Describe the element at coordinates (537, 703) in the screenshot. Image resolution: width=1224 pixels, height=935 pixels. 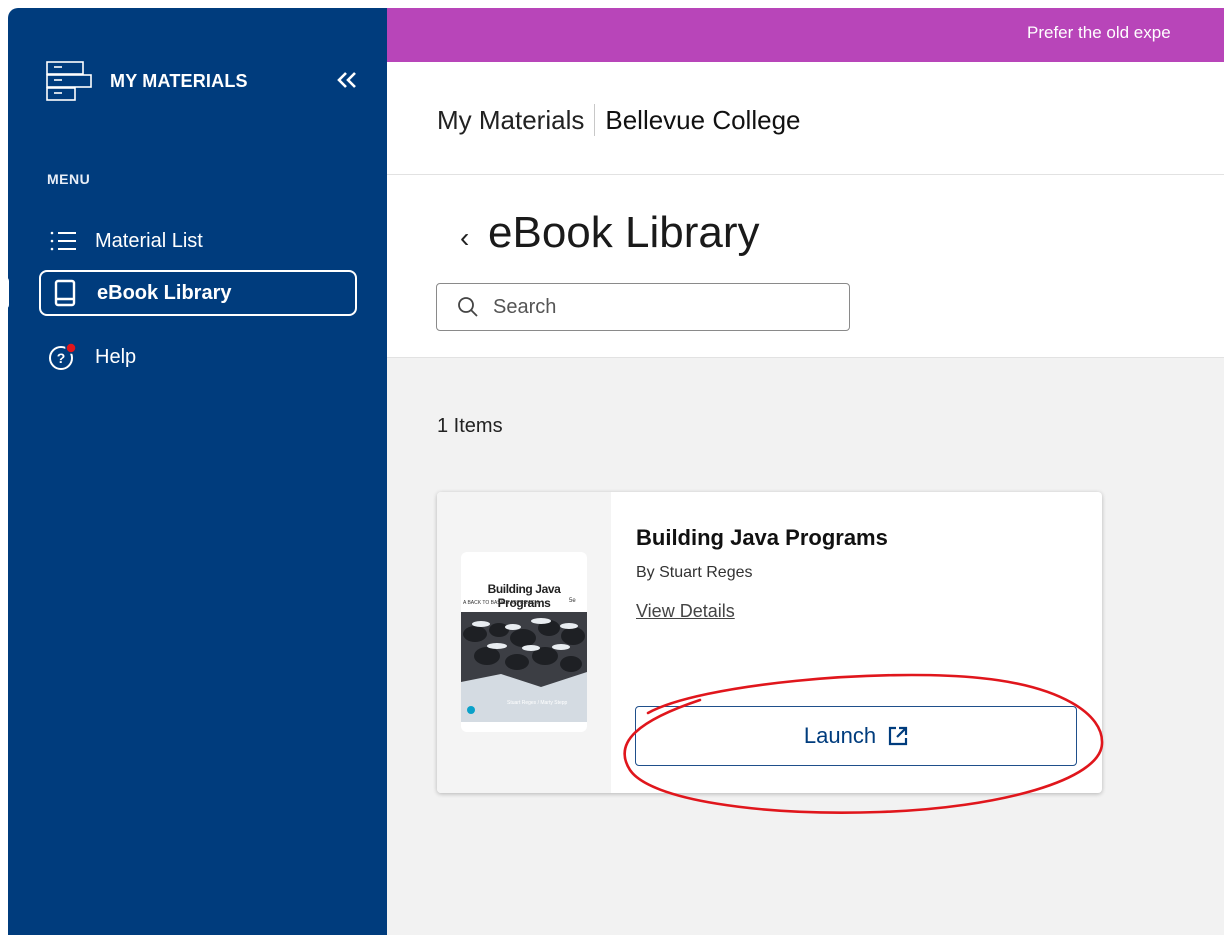
I see `cover-authors: Stuart Reges / Marty Stepp` at that location.